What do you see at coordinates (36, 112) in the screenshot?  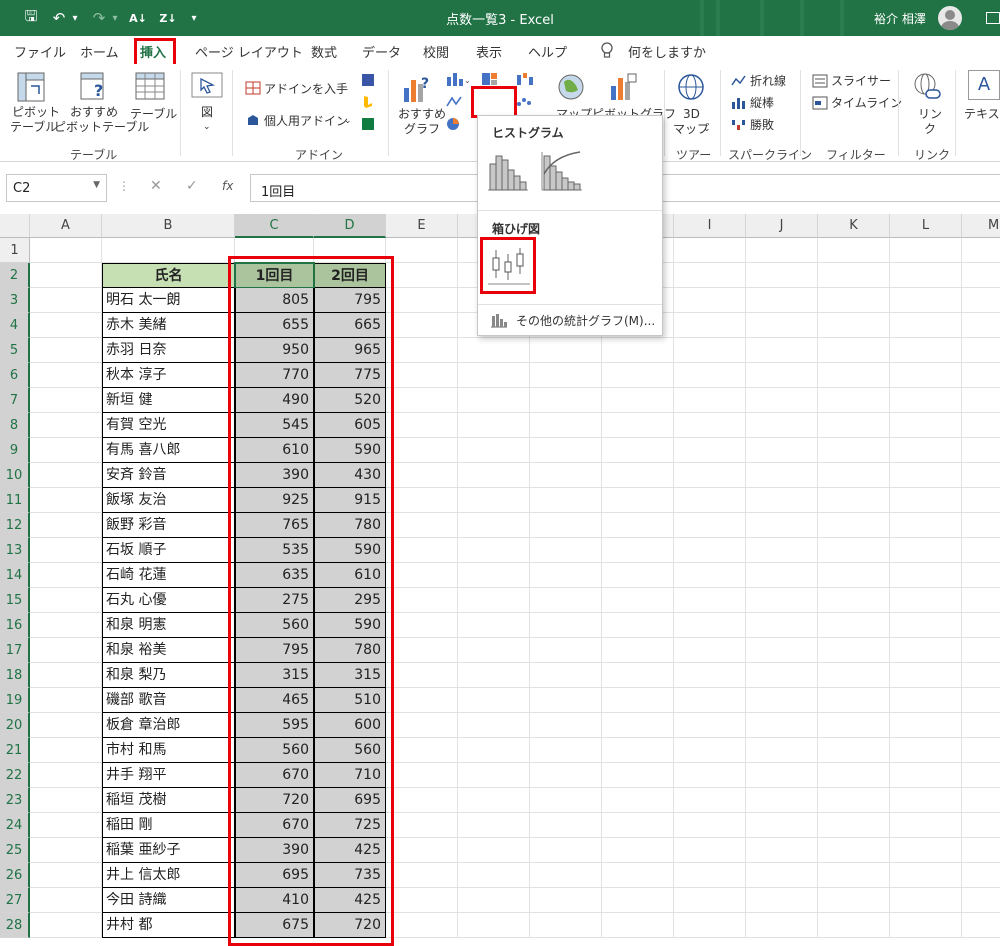 I see `pivot-table-label-1: ピボット` at bounding box center [36, 112].